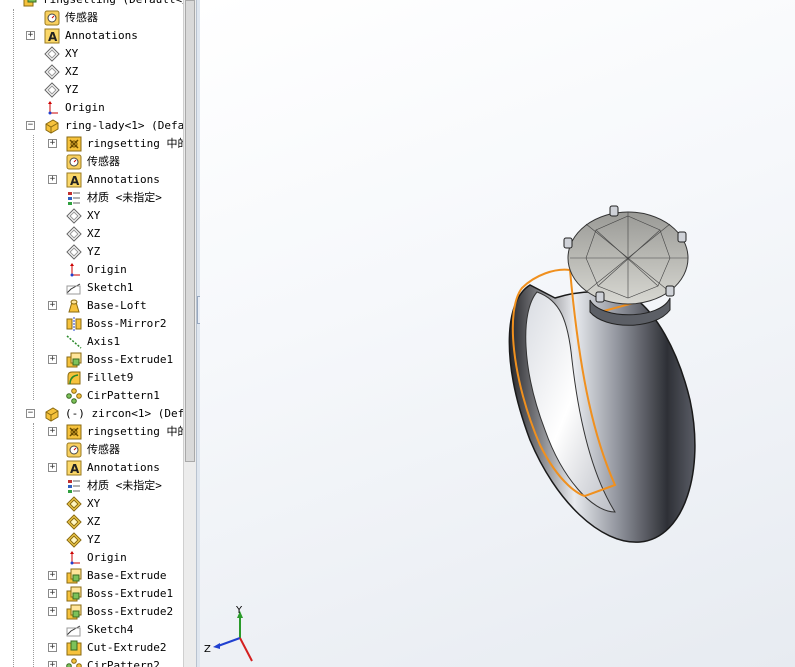 The width and height of the screenshot is (795, 667). What do you see at coordinates (91, 468) in the screenshot?
I see `tree-item-annotations-3: + A Annotations` at bounding box center [91, 468].